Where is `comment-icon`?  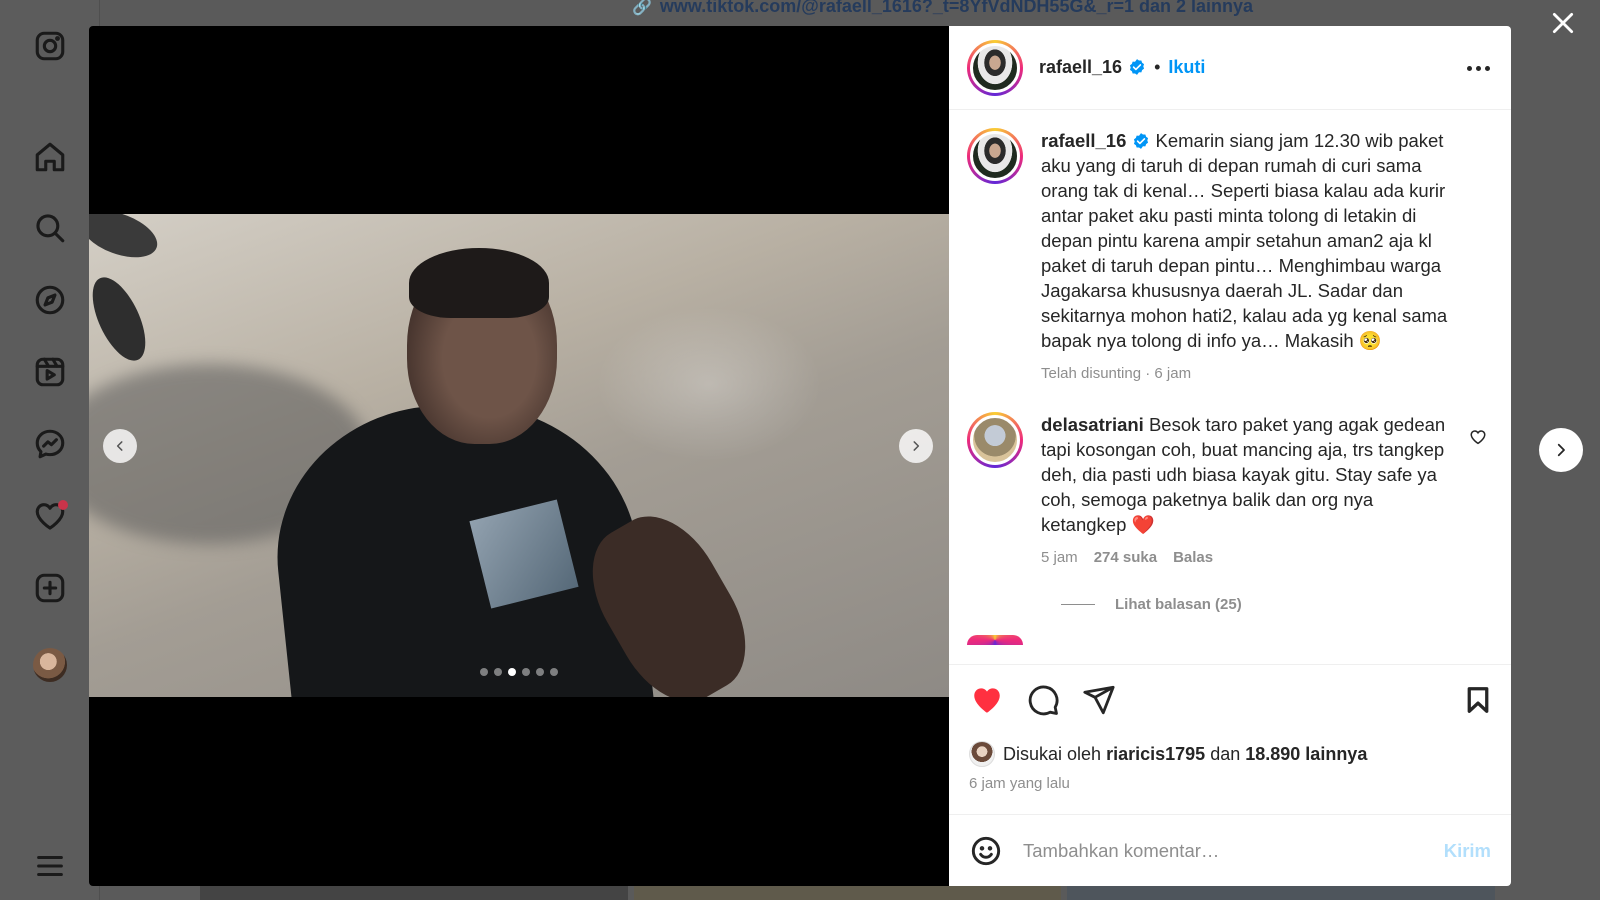 comment-icon is located at coordinates (1043, 700).